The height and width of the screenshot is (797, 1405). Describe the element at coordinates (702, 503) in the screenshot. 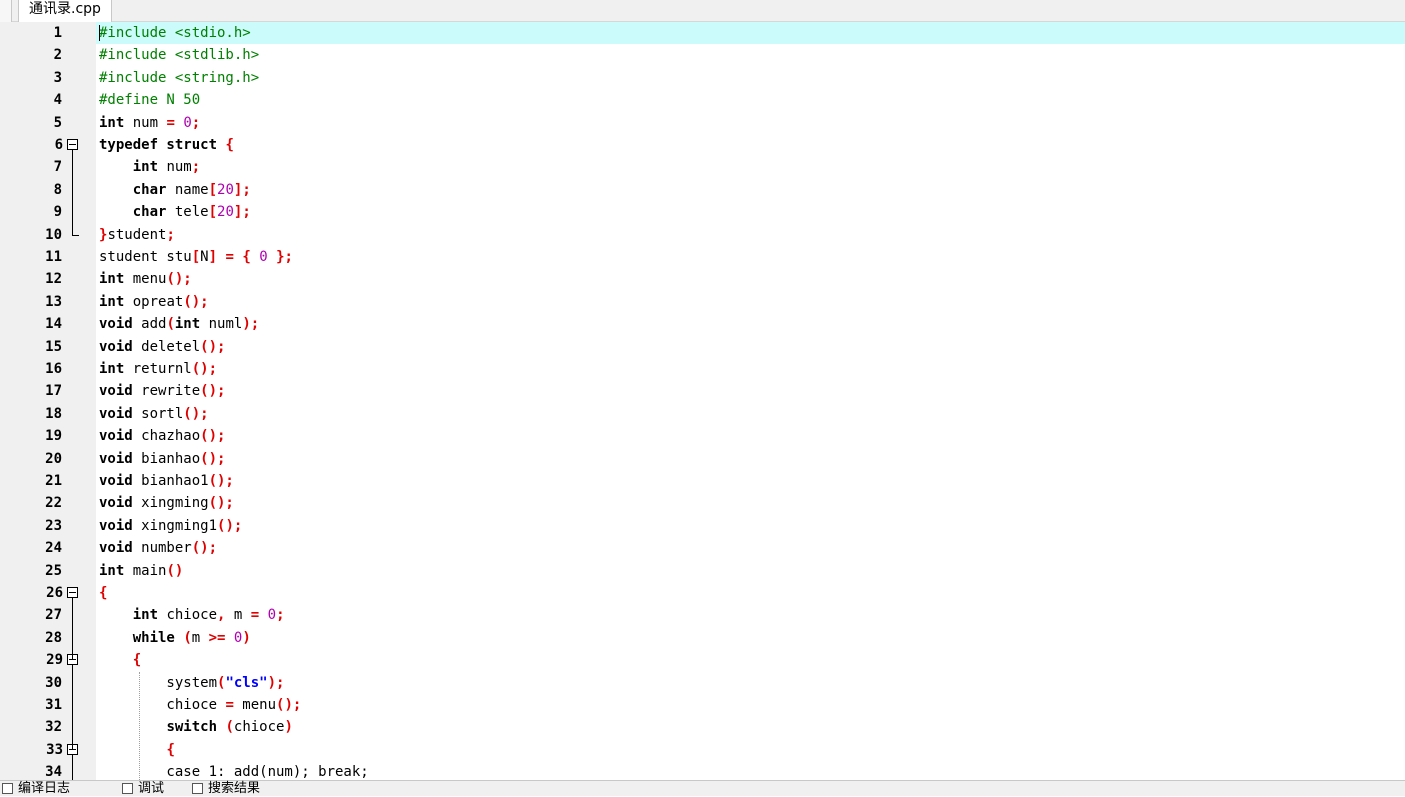

I see `code-line: 22 void xingming();` at that location.